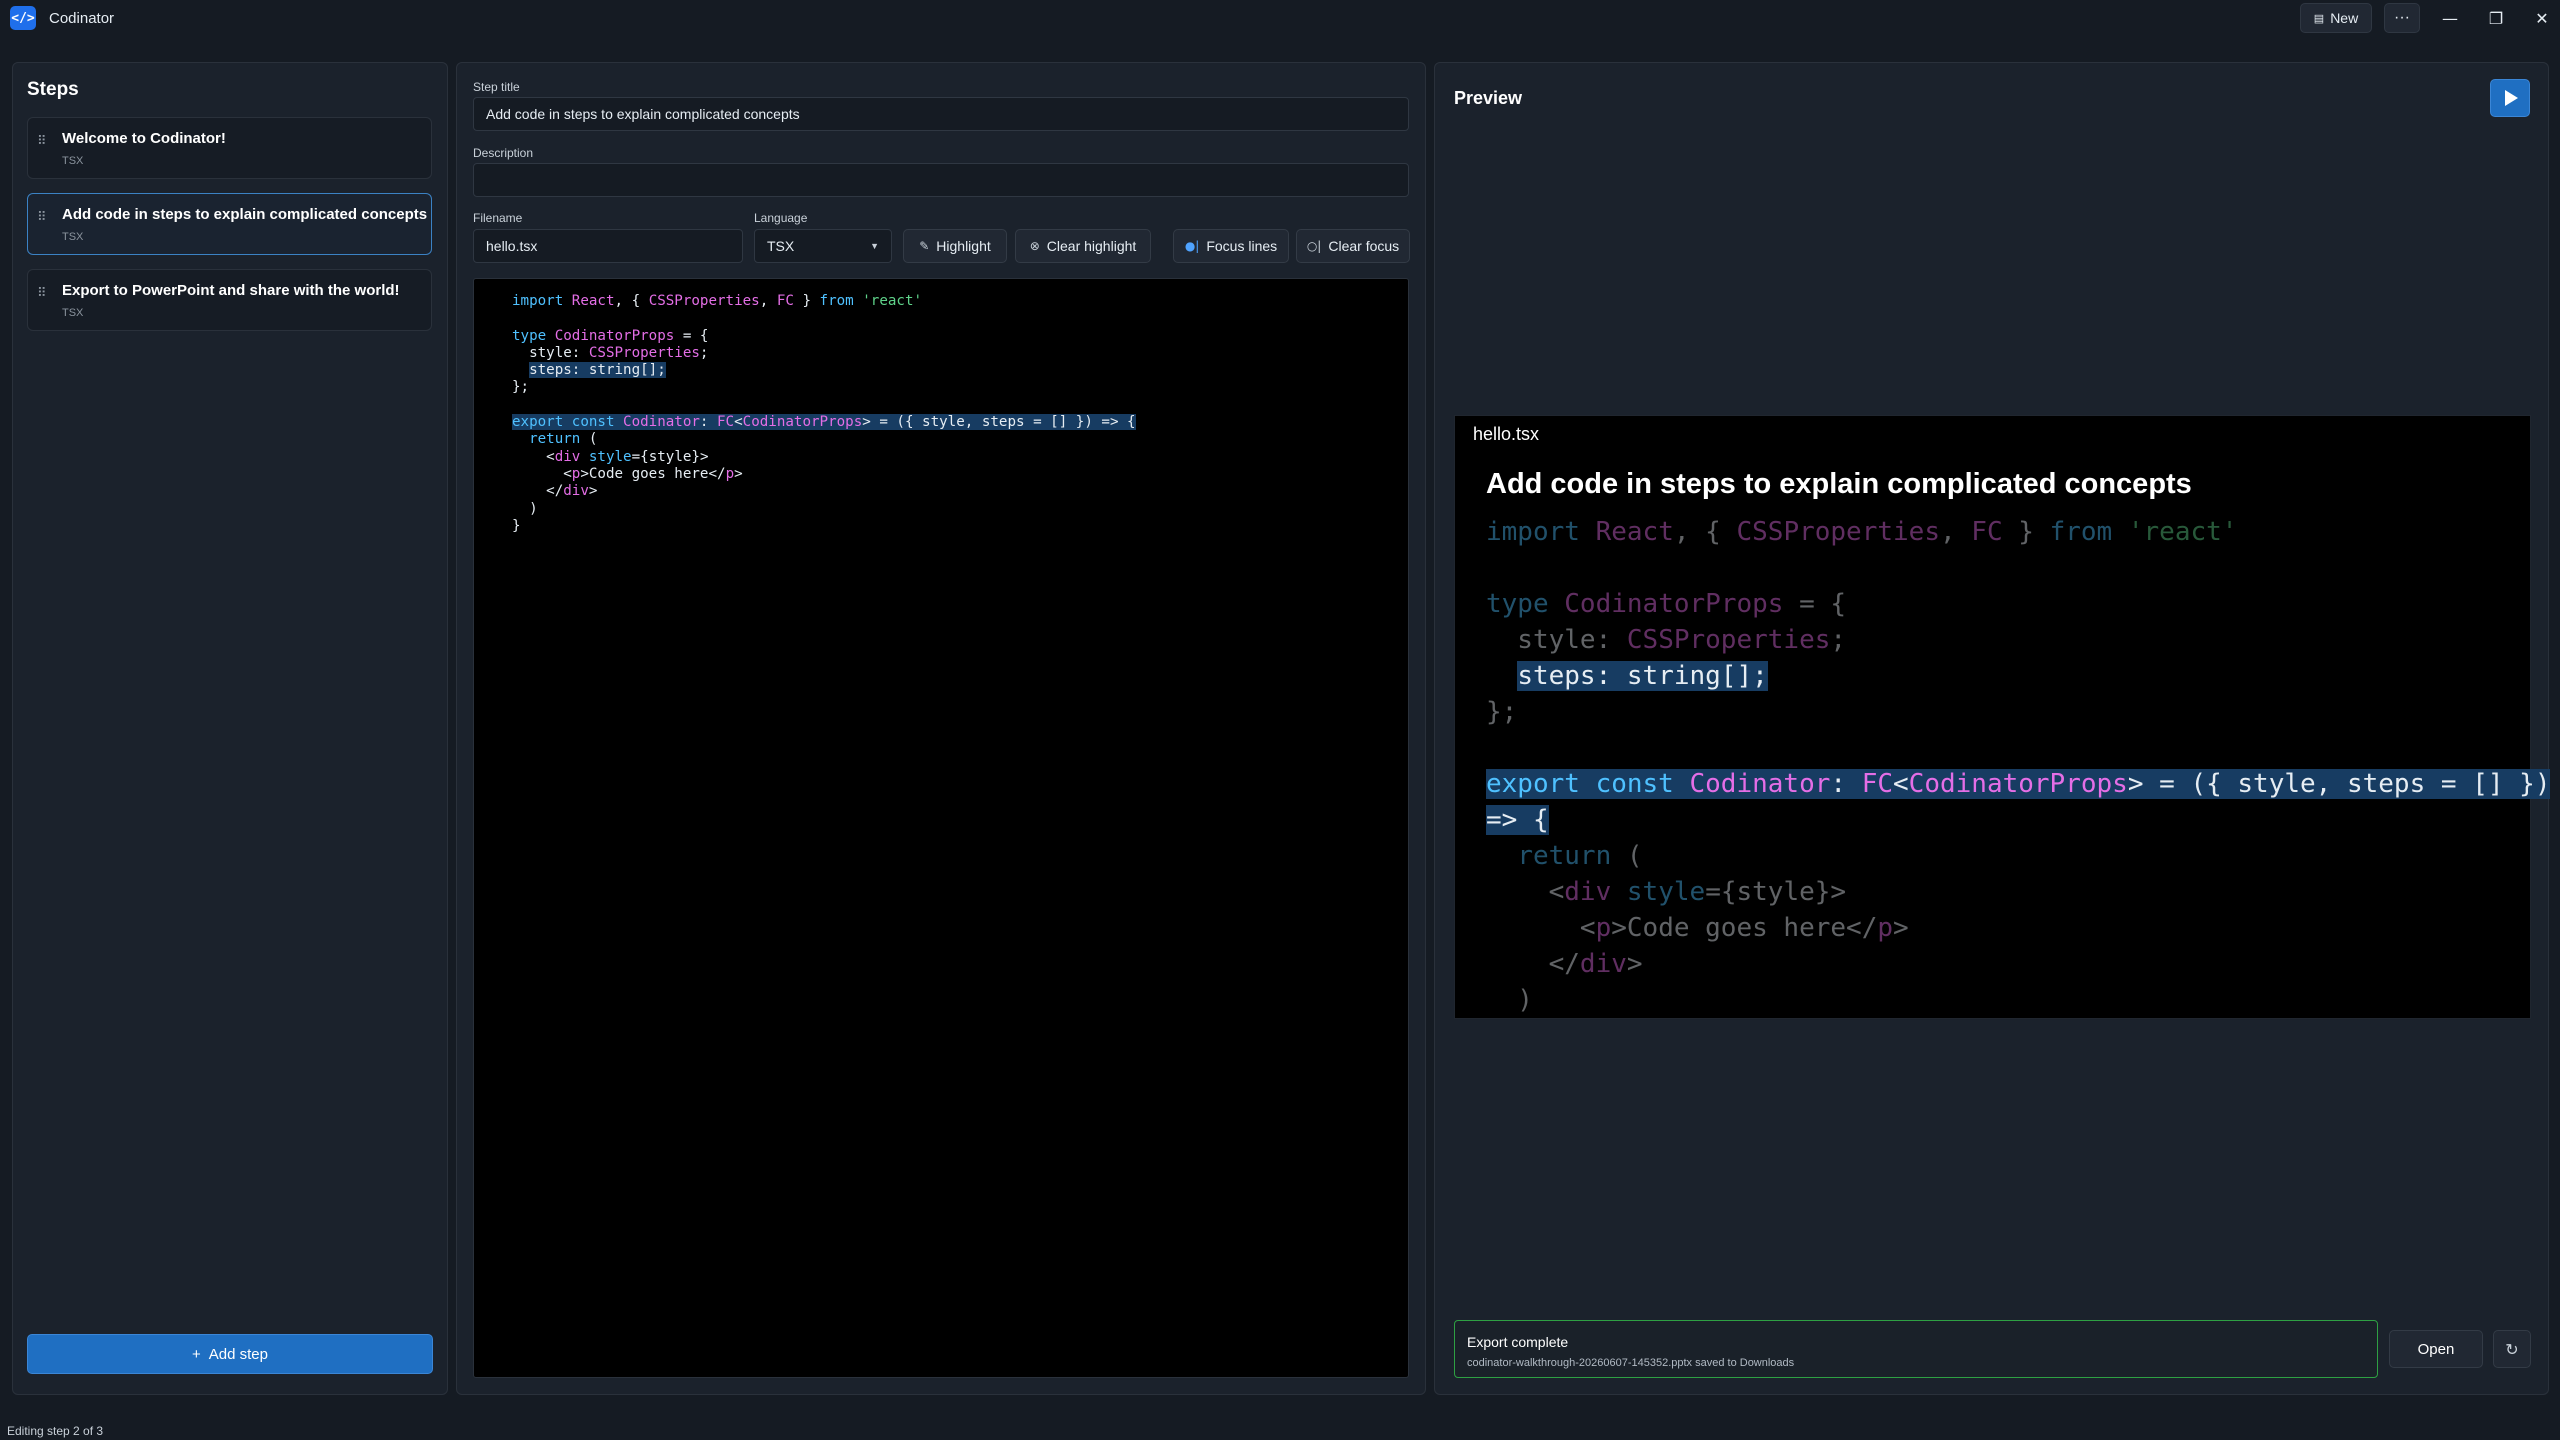 Image resolution: width=2560 pixels, height=1440 pixels. What do you see at coordinates (2319, 18) in the screenshot?
I see `new-doc-icon: ▤` at bounding box center [2319, 18].